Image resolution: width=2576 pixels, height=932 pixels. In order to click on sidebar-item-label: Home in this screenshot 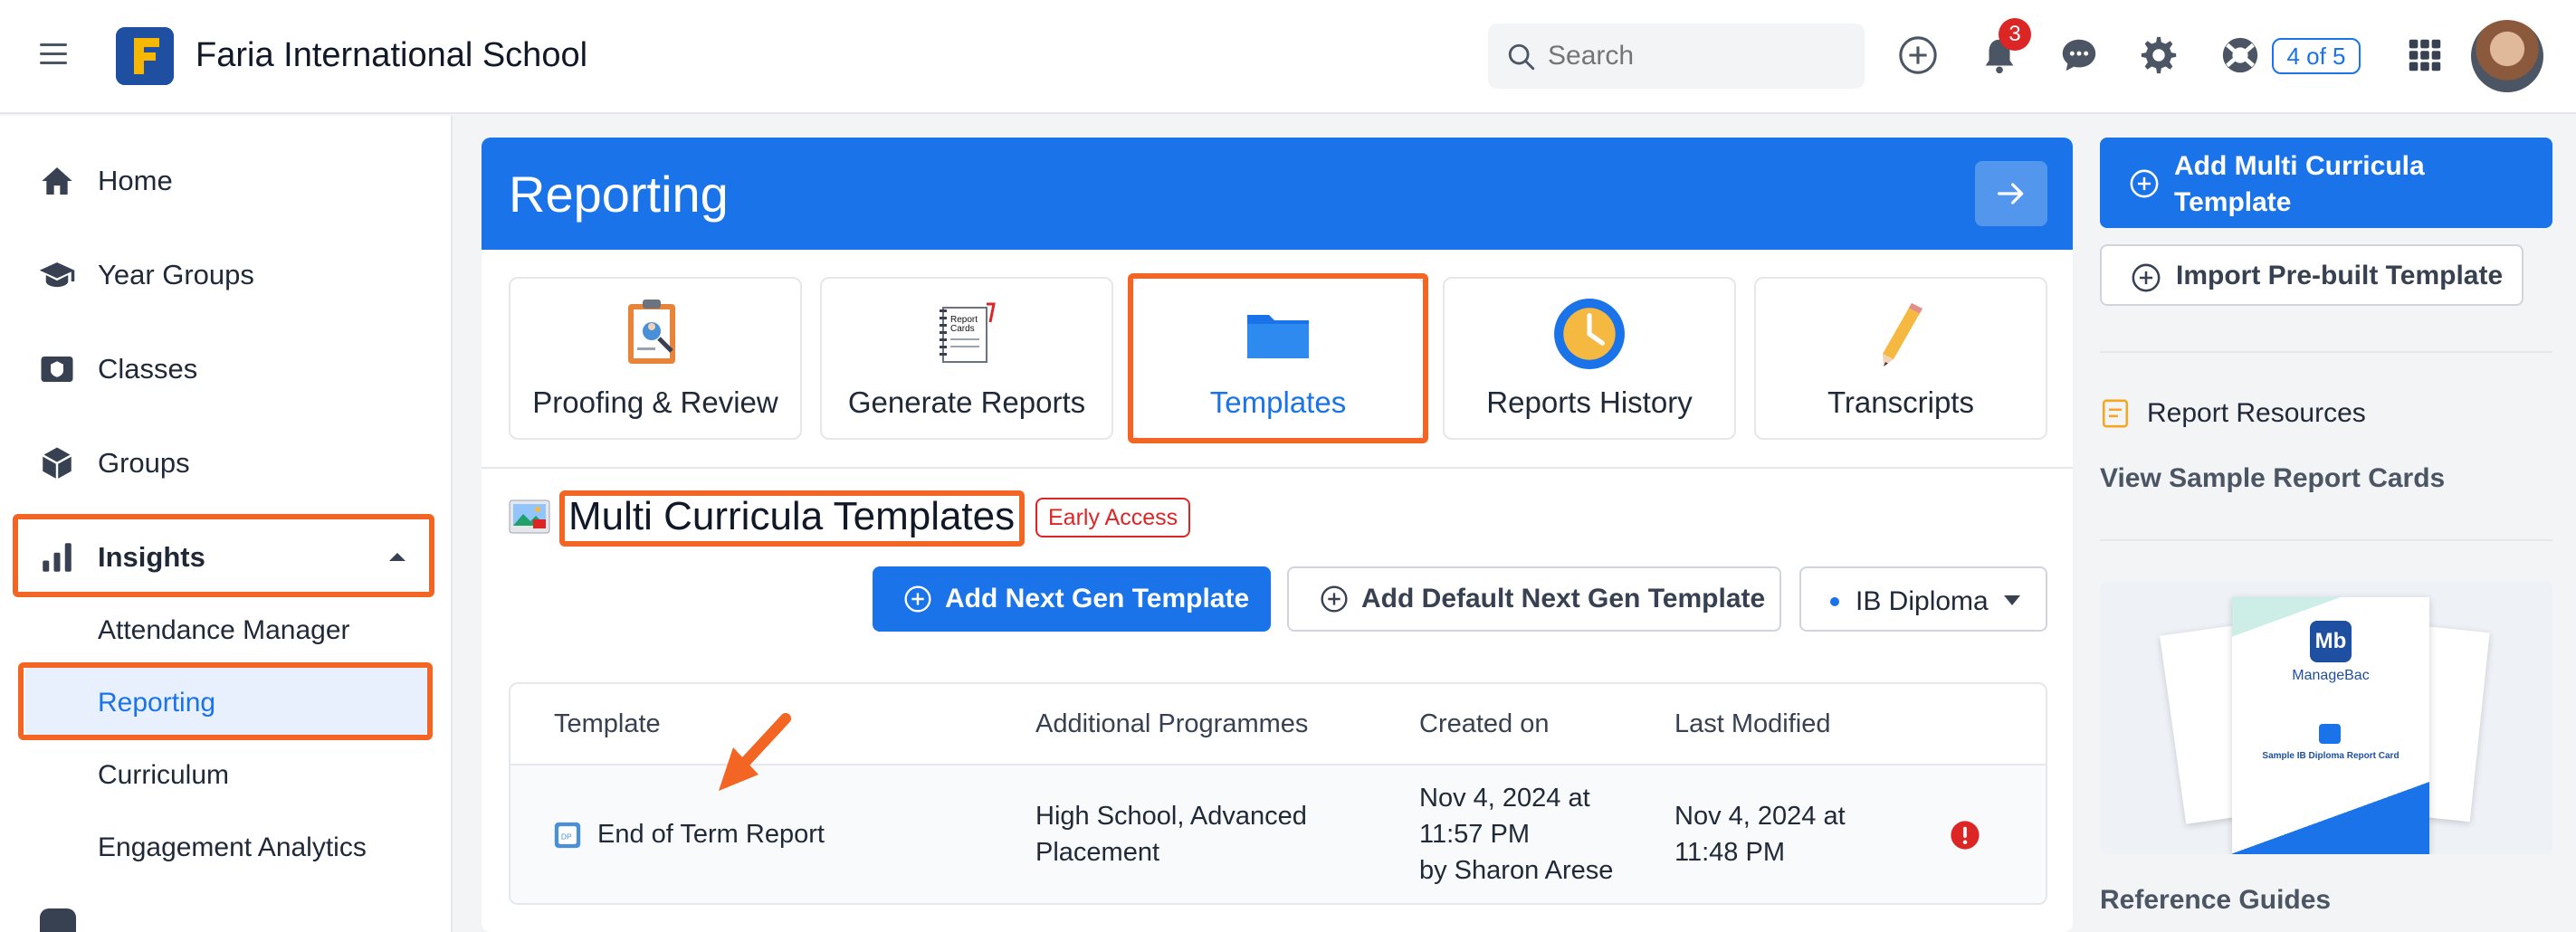, I will do `click(135, 180)`.